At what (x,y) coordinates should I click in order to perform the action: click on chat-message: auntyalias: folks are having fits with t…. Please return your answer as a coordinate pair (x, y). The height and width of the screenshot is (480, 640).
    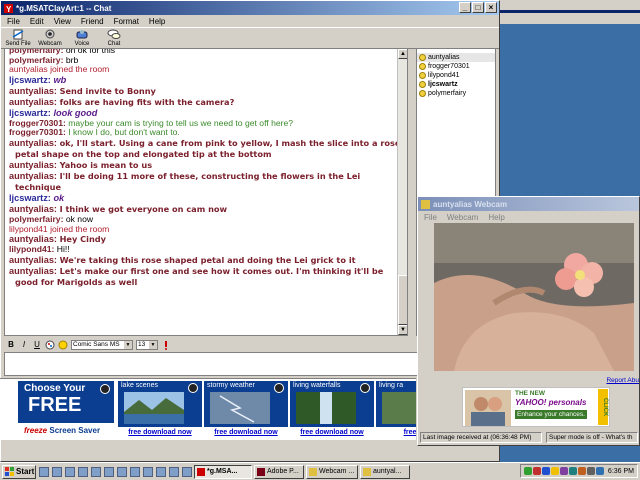
    Looking at the image, I should click on (206, 102).